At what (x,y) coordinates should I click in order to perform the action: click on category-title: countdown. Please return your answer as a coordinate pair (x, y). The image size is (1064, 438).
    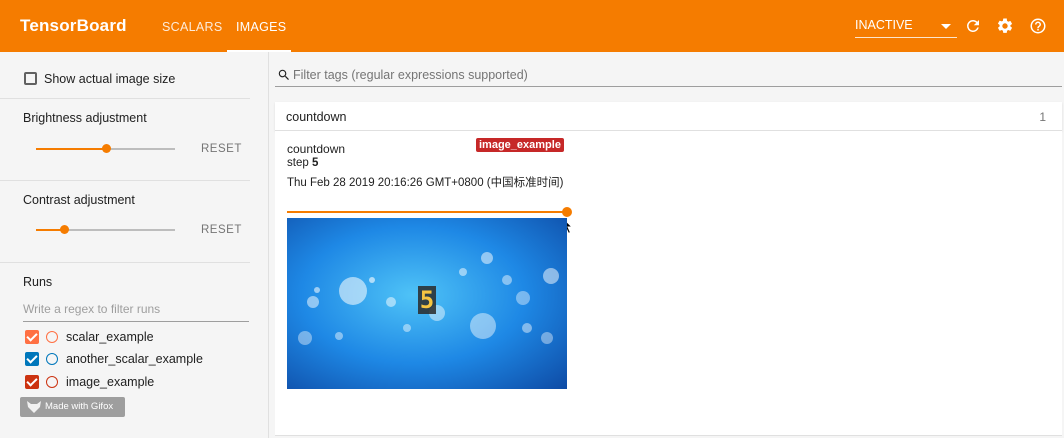
    Looking at the image, I should click on (316, 117).